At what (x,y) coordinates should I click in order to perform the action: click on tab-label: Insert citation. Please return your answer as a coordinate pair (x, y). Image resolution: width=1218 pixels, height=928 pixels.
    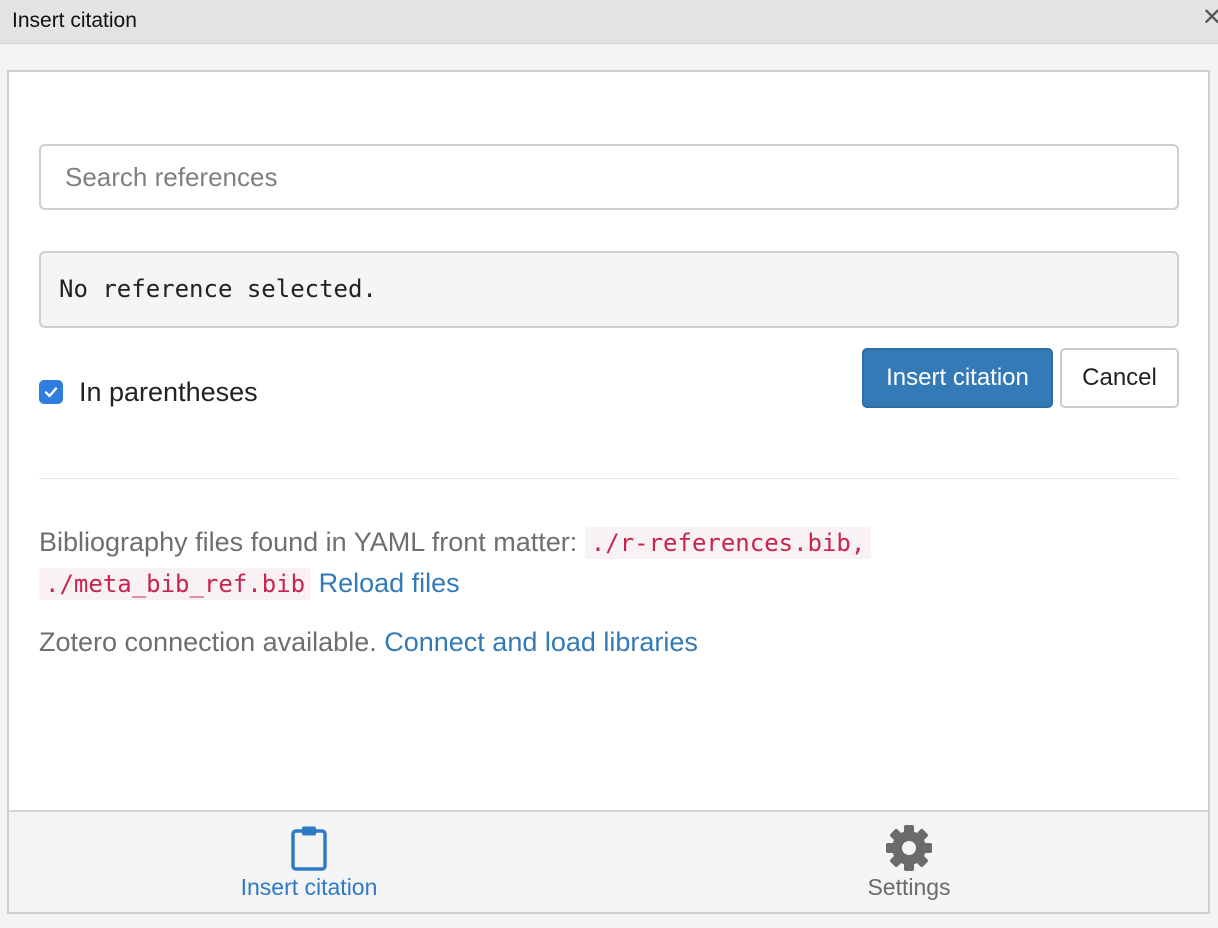
    Looking at the image, I should click on (309, 887).